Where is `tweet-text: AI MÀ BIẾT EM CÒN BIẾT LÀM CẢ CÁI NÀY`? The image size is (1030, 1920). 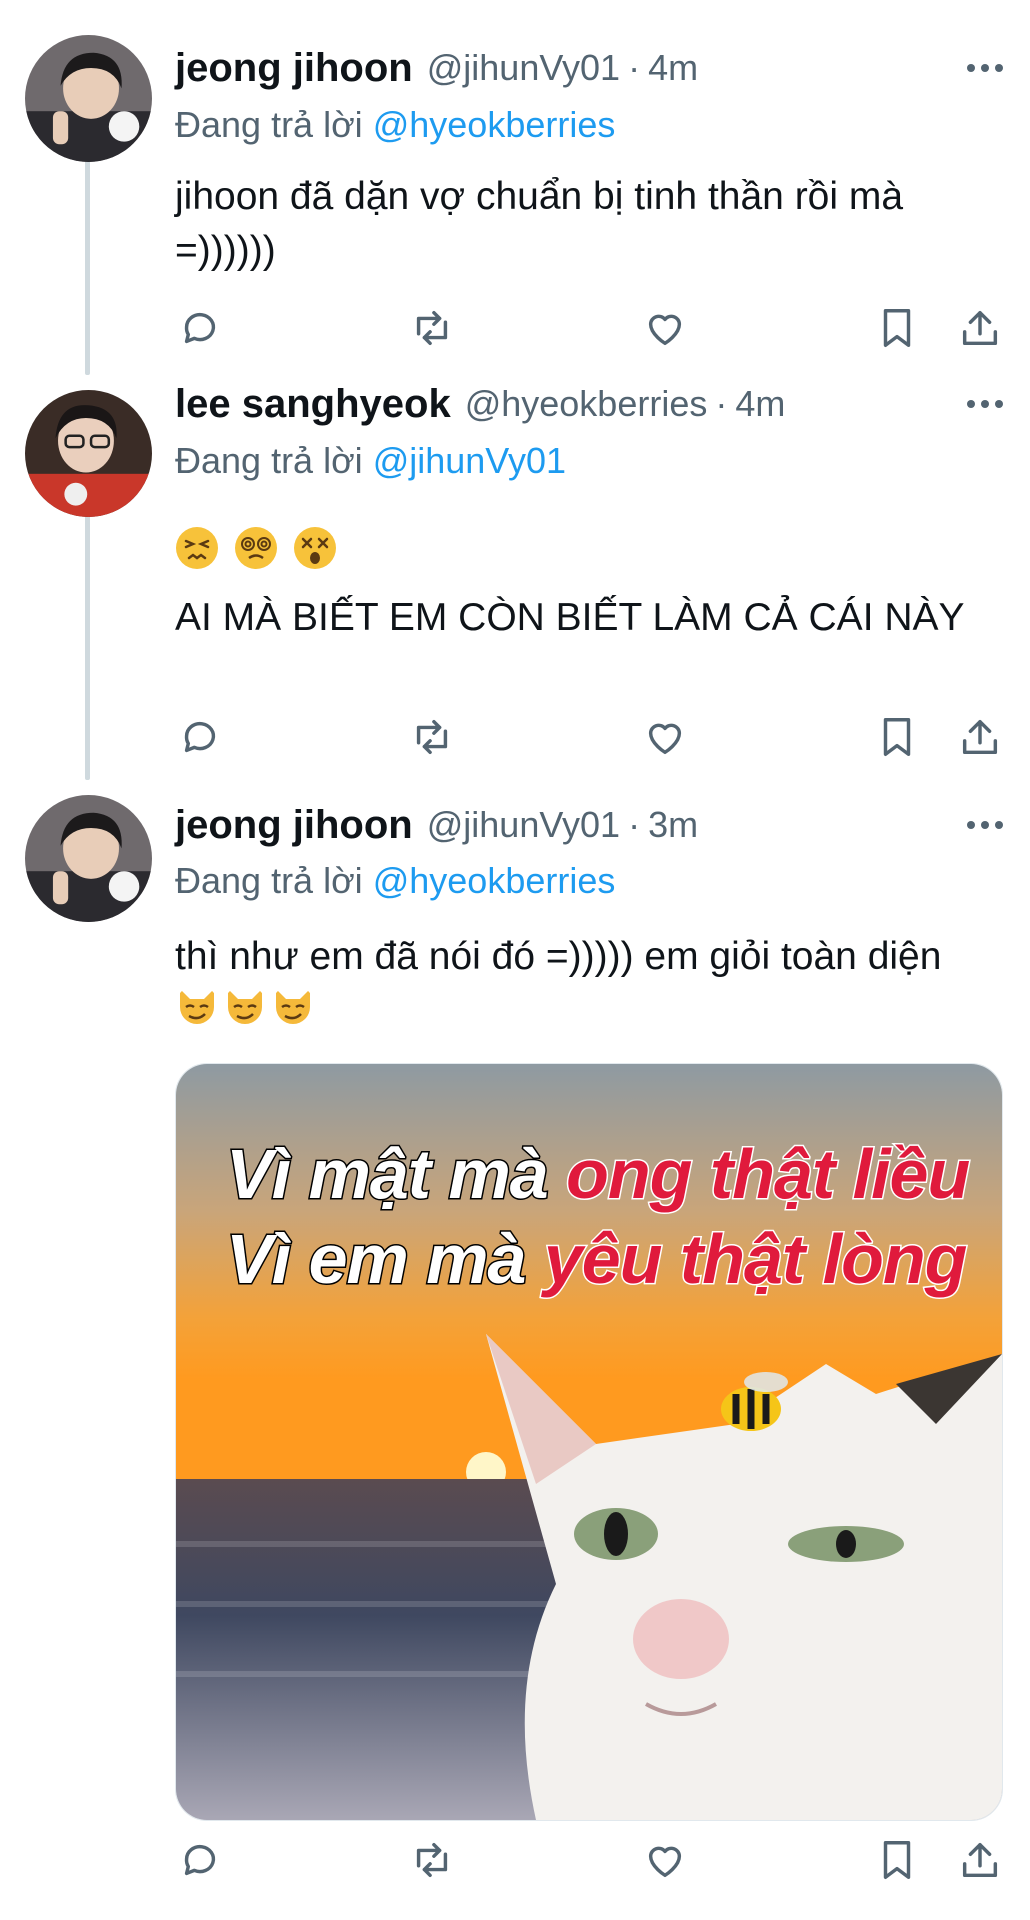 tweet-text: AI MÀ BIẾT EM CÒN BIẾT LÀM CẢ CÁI NÀY is located at coordinates (570, 617).